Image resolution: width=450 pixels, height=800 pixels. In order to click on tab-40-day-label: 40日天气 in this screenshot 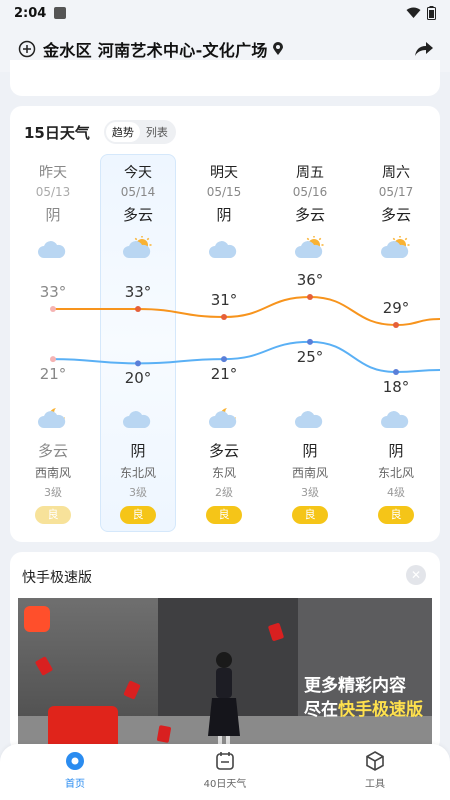, I will do `click(225, 784)`.